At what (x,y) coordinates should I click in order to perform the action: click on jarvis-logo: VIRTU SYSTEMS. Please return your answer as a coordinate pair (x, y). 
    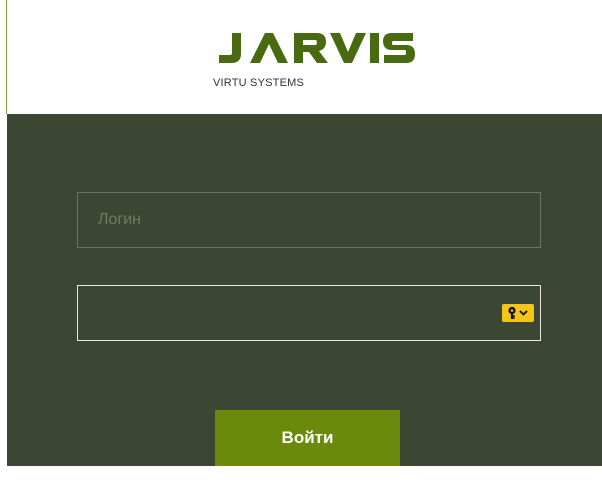
    Looking at the image, I should click on (323, 62).